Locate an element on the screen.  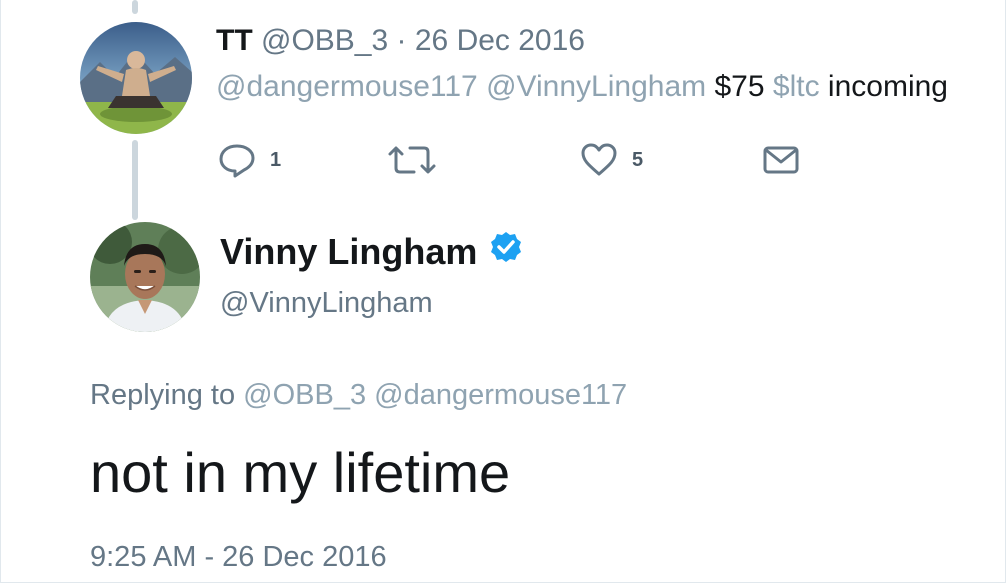
retweet-icon is located at coordinates (412, 160).